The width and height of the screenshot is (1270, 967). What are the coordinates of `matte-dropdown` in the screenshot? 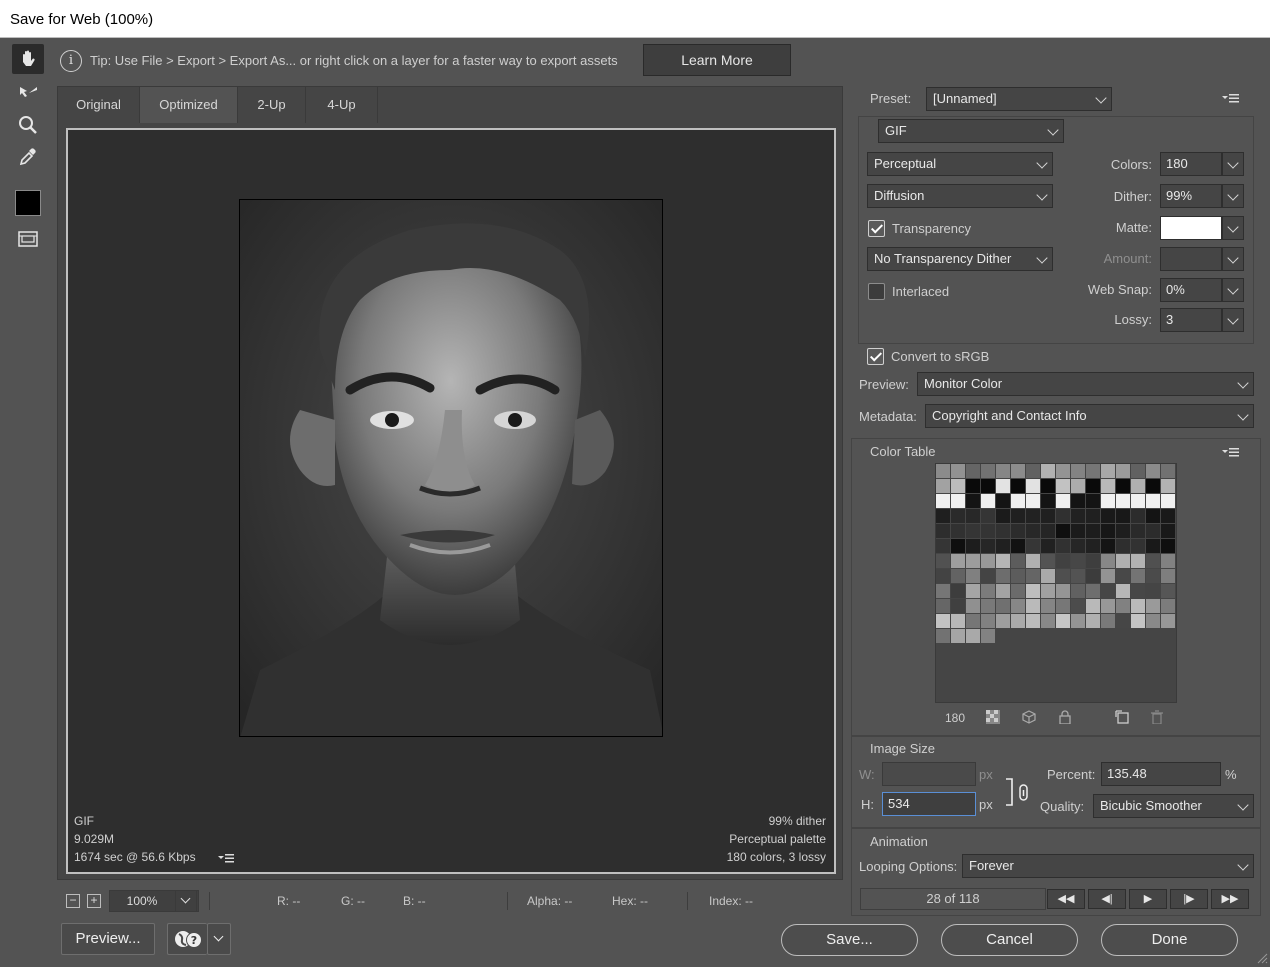 It's located at (1233, 228).